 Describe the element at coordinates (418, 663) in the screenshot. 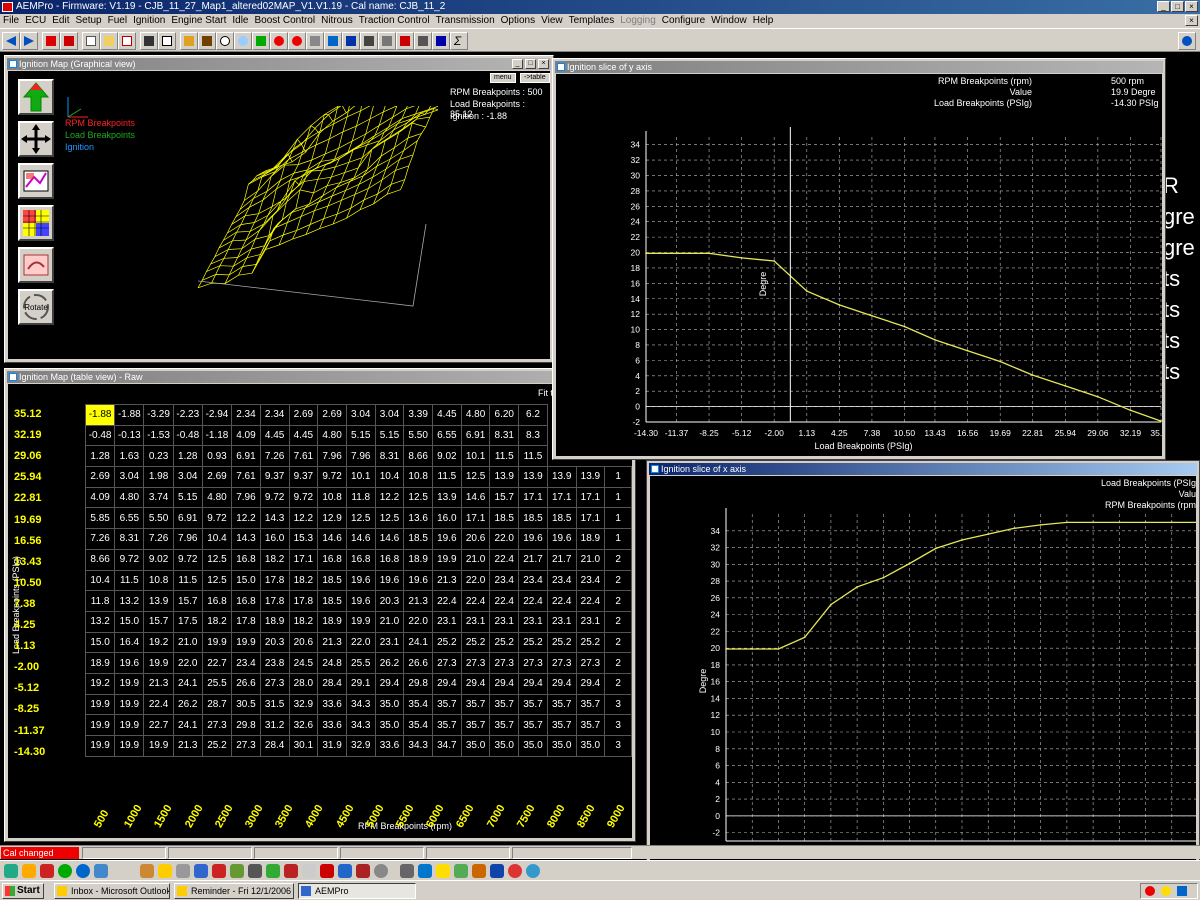

I see `table-cell: 26.6` at that location.